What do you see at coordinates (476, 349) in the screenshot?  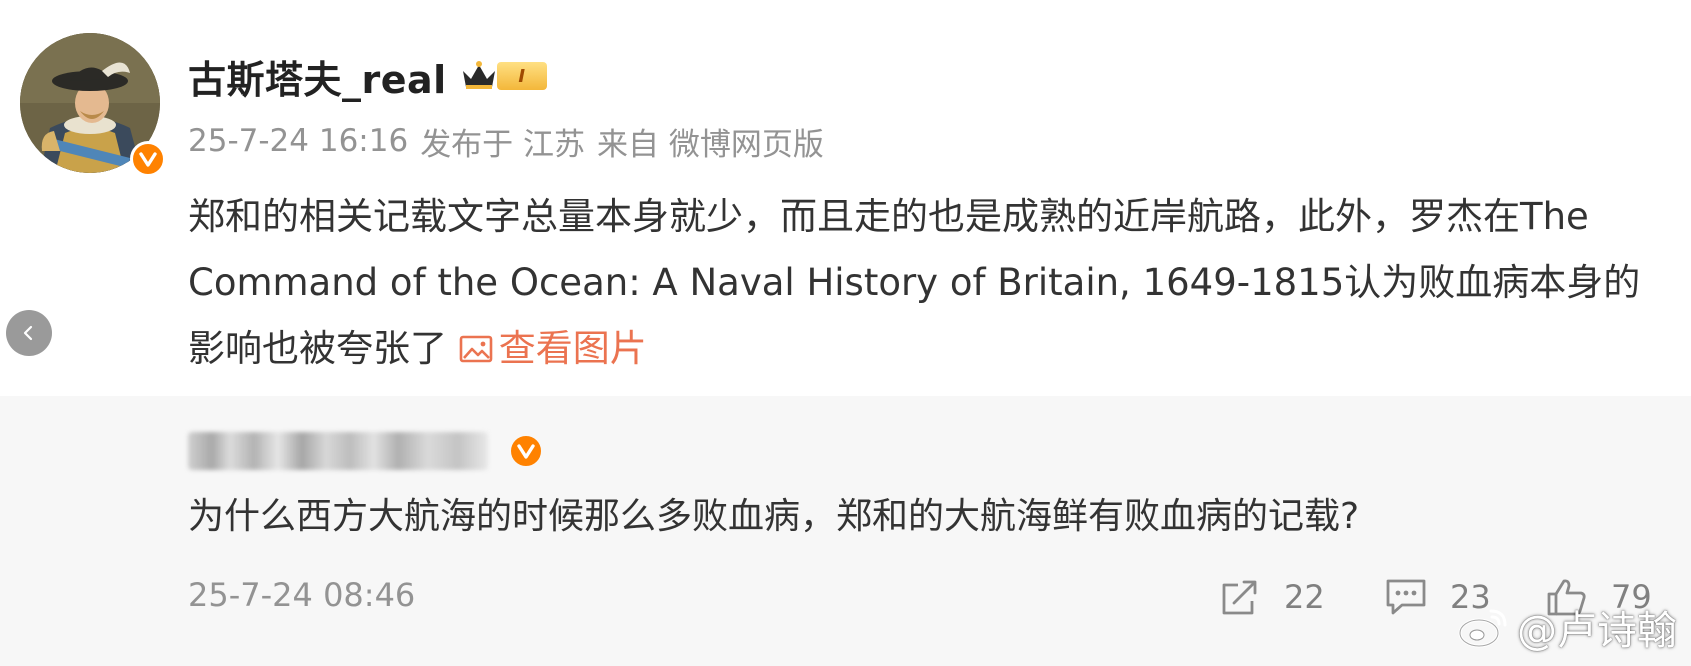 I see `image-icon` at bounding box center [476, 349].